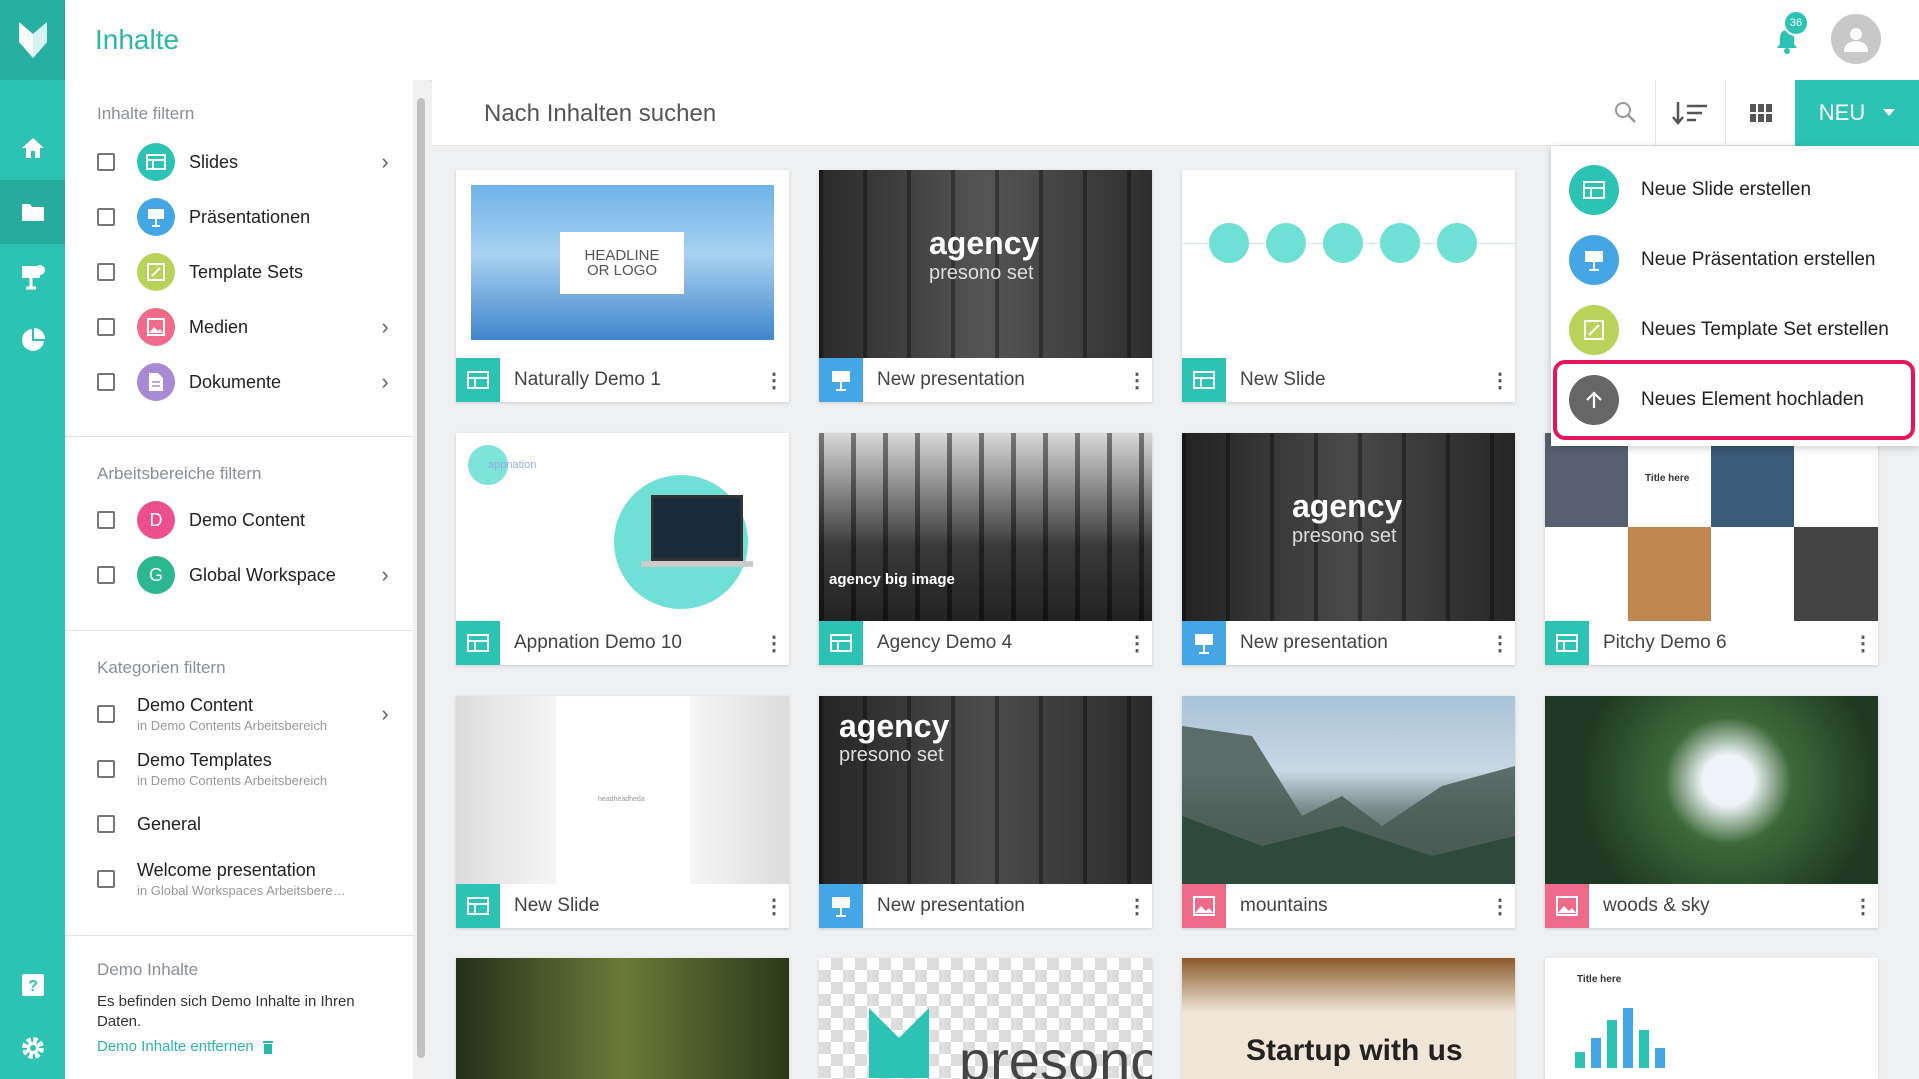 The width and height of the screenshot is (1919, 1079). What do you see at coordinates (1348, 812) in the screenshot?
I see `content-card: mountains ⋮` at bounding box center [1348, 812].